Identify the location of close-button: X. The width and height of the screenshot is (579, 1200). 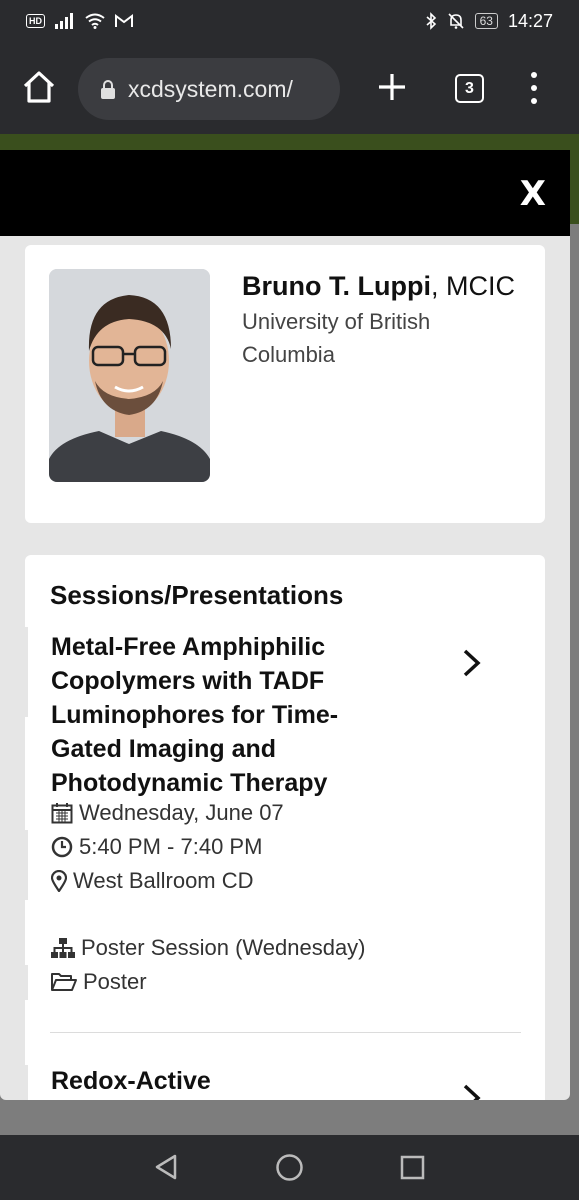
(533, 194).